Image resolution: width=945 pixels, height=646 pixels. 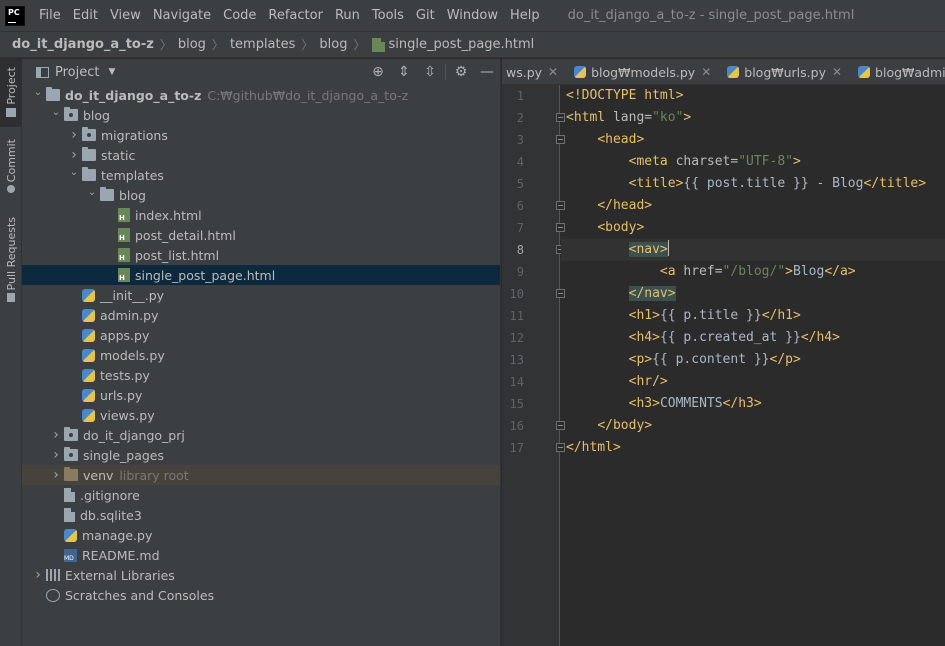 What do you see at coordinates (261, 335) in the screenshot?
I see `tree-item: apps.py` at bounding box center [261, 335].